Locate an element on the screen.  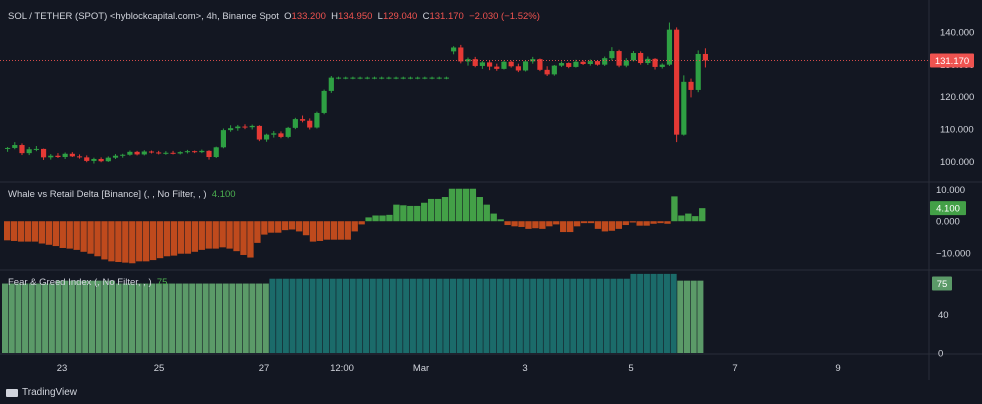
price-tick-label: 140.000 is located at coordinates (957, 32).